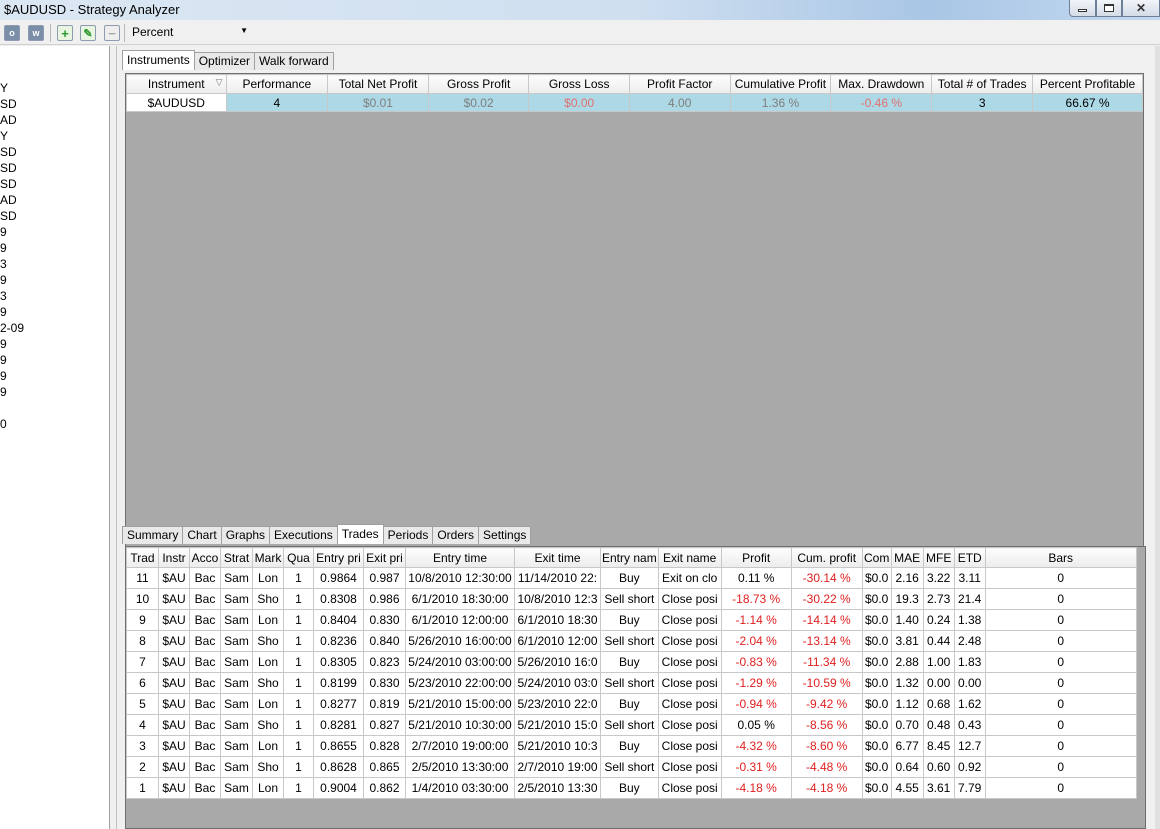 The height and width of the screenshot is (829, 1160). What do you see at coordinates (1157, 437) in the screenshot?
I see `vertical-scrollbar` at bounding box center [1157, 437].